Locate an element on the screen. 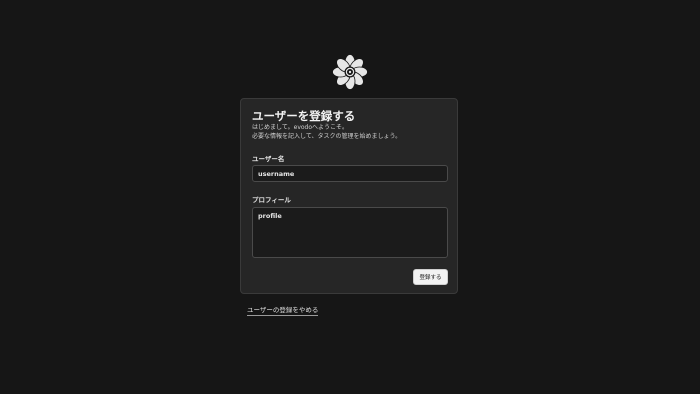 The width and height of the screenshot is (700, 394). profile-label: プロフィール is located at coordinates (271, 200).